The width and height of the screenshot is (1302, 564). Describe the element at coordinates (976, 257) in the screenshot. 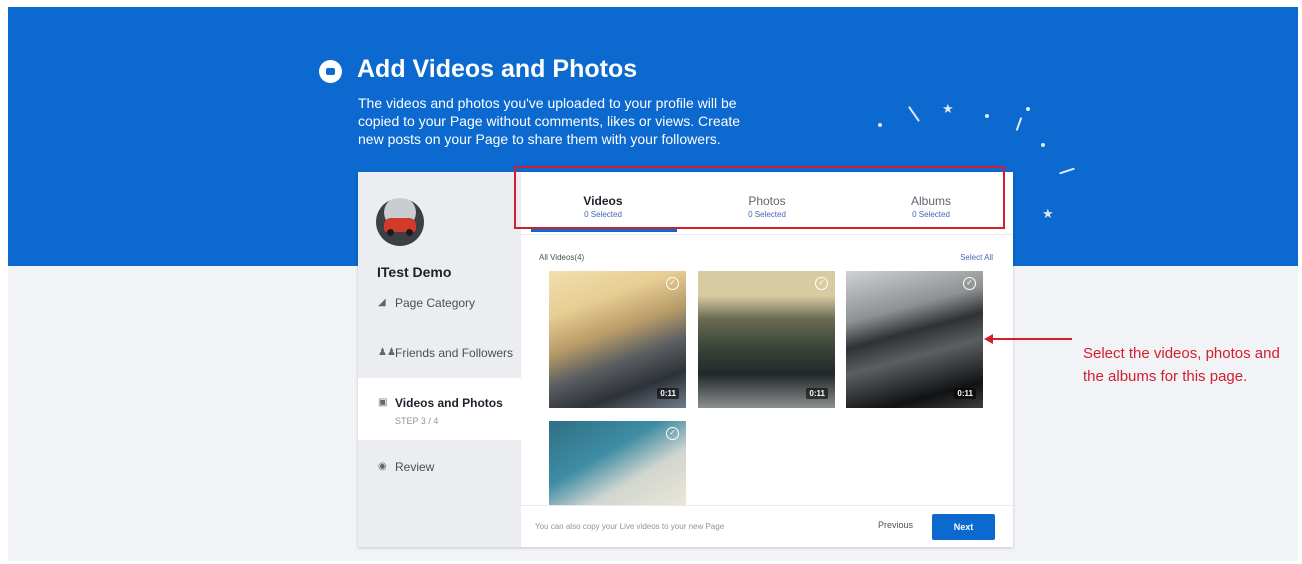

I see `select-all-link: Select All` at that location.